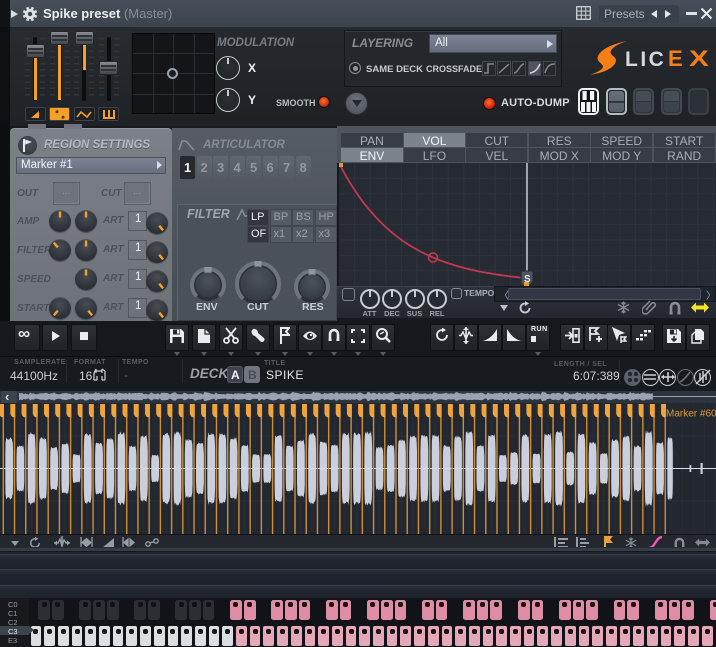  I want to click on svg-text: X, so click(699, 58).